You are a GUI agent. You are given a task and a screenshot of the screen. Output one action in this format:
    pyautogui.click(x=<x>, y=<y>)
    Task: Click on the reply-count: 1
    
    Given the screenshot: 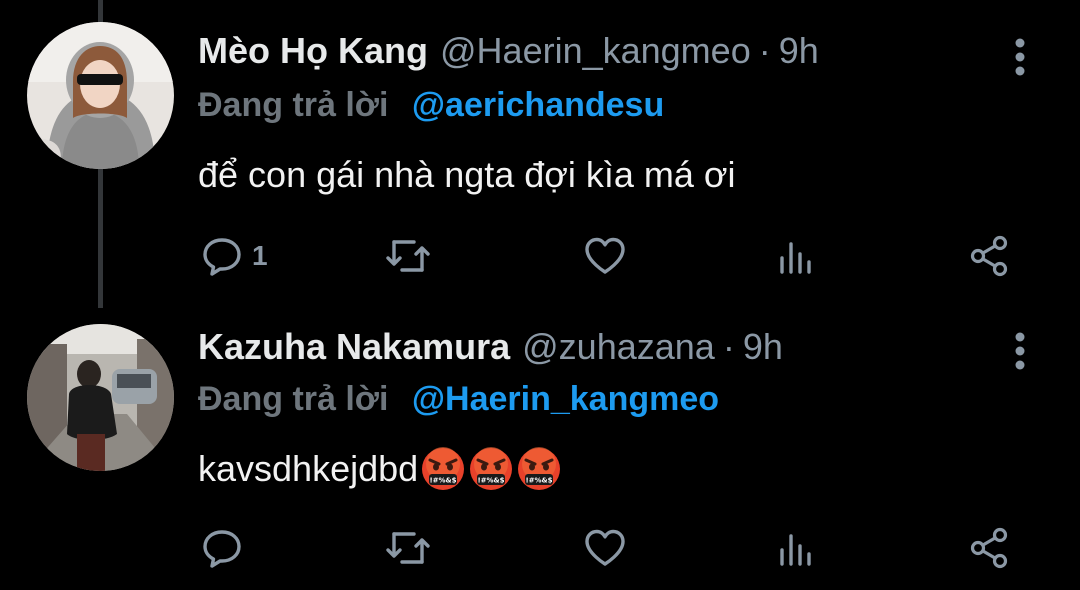 What is the action you would take?
    pyautogui.click(x=260, y=255)
    